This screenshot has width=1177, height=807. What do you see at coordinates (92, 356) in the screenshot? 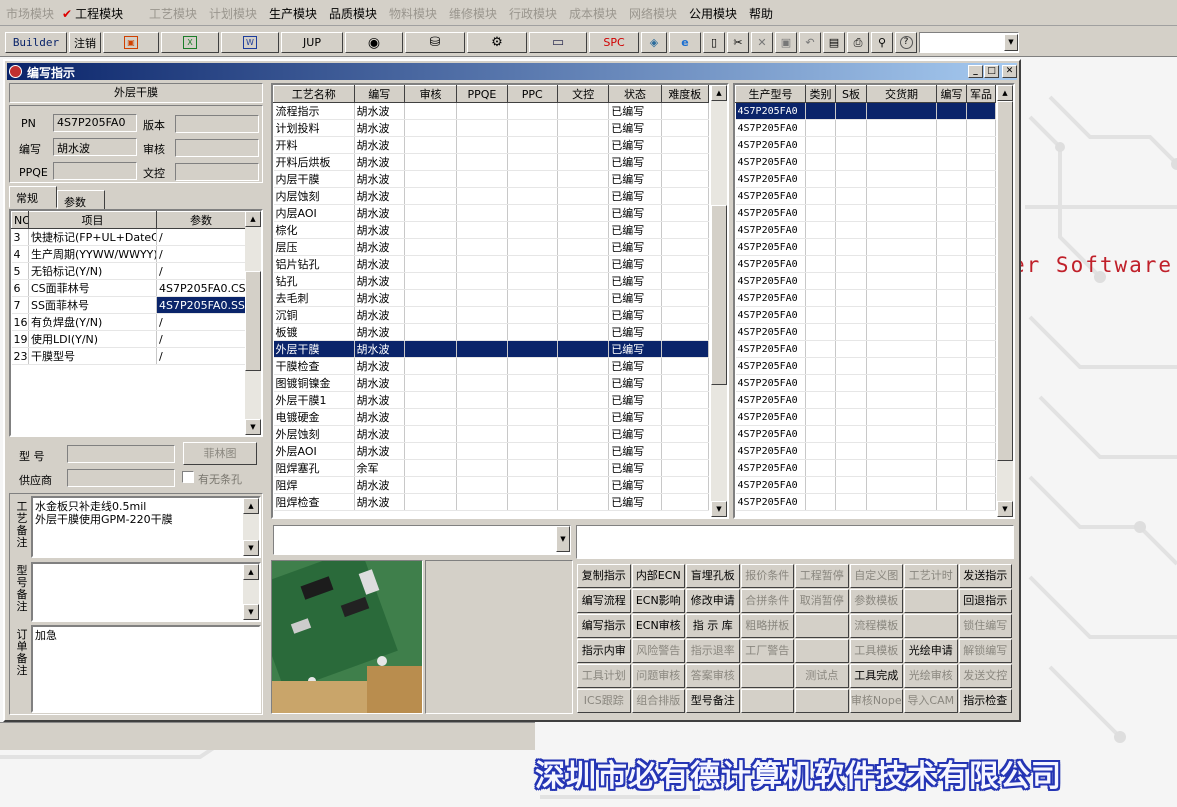
I see `param-item-cell: 干膜型号` at bounding box center [92, 356].